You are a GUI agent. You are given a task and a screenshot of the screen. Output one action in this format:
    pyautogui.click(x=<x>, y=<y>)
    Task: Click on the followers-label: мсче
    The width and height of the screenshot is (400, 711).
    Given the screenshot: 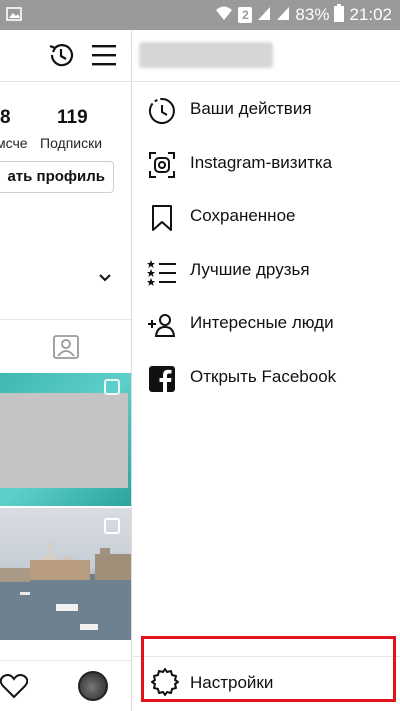 What is the action you would take?
    pyautogui.click(x=14, y=143)
    